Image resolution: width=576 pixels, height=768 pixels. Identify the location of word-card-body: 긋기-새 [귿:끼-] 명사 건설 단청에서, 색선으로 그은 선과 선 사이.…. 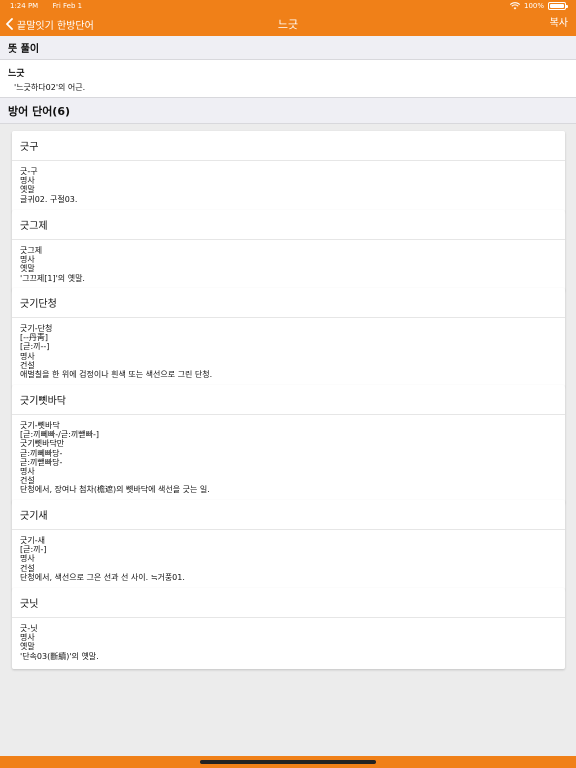
(288, 560).